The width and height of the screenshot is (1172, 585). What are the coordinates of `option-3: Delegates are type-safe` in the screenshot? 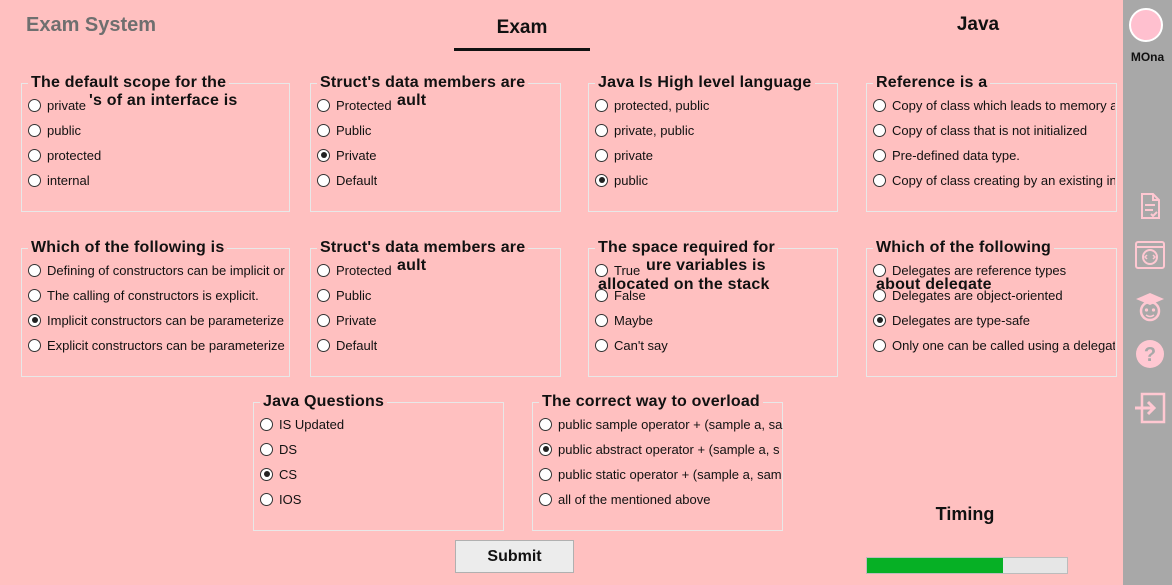 It's located at (994, 320).